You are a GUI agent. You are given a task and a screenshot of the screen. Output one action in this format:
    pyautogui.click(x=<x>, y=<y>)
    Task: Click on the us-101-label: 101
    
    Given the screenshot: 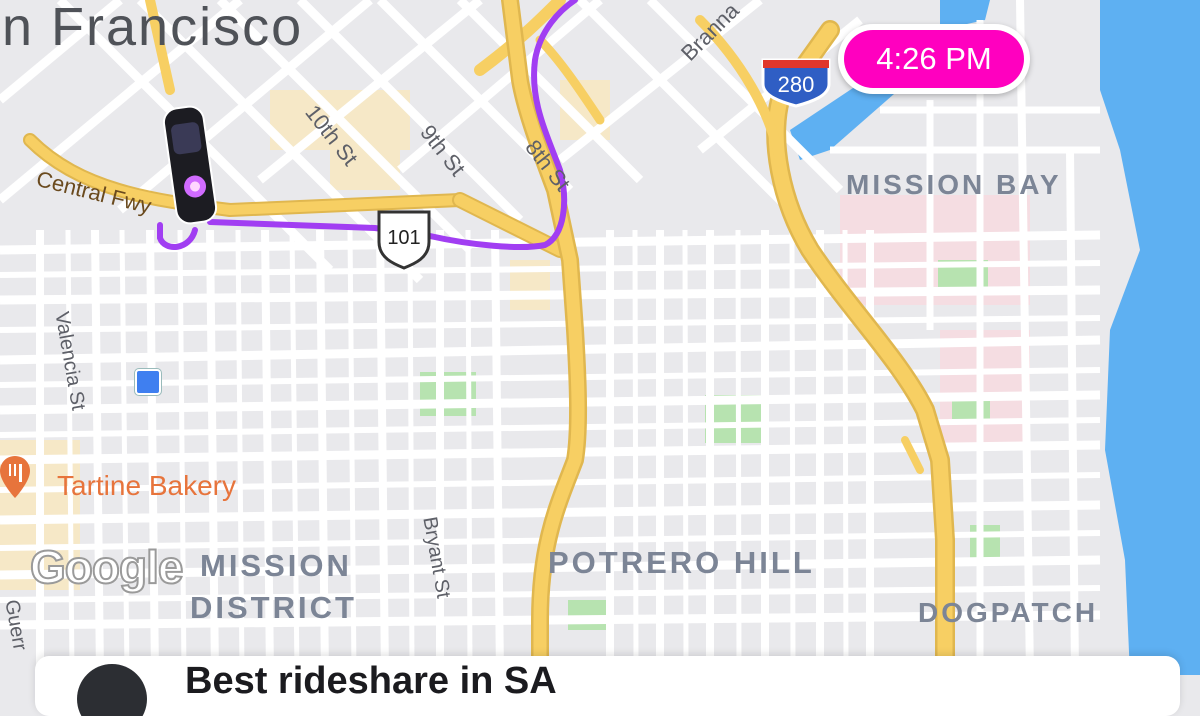 What is the action you would take?
    pyautogui.click(x=403, y=238)
    